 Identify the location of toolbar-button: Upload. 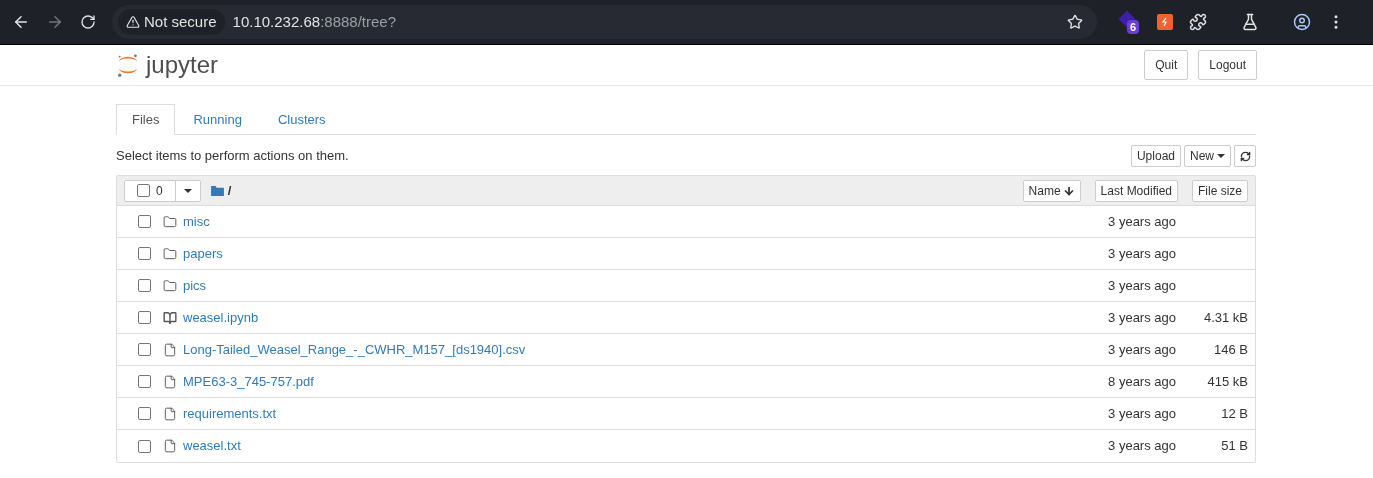
(1155, 156).